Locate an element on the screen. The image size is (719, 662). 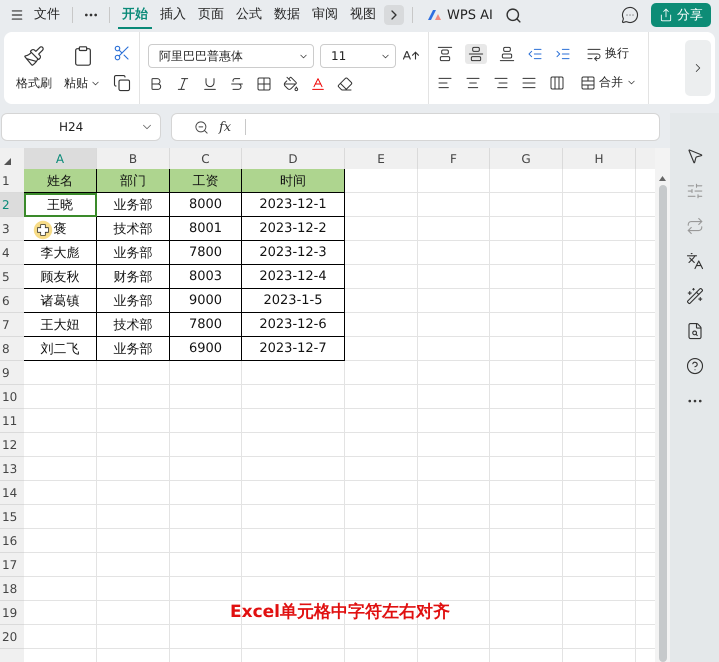
table-cell: 2023-12-3 is located at coordinates (293, 253).